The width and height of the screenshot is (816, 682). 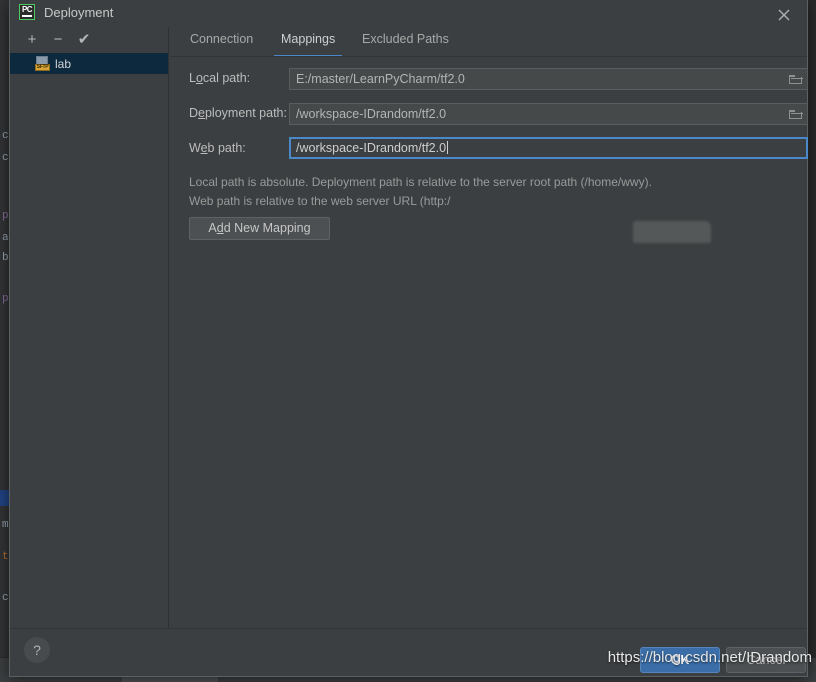 I want to click on deployment-path-browse-button, so click(x=796, y=114).